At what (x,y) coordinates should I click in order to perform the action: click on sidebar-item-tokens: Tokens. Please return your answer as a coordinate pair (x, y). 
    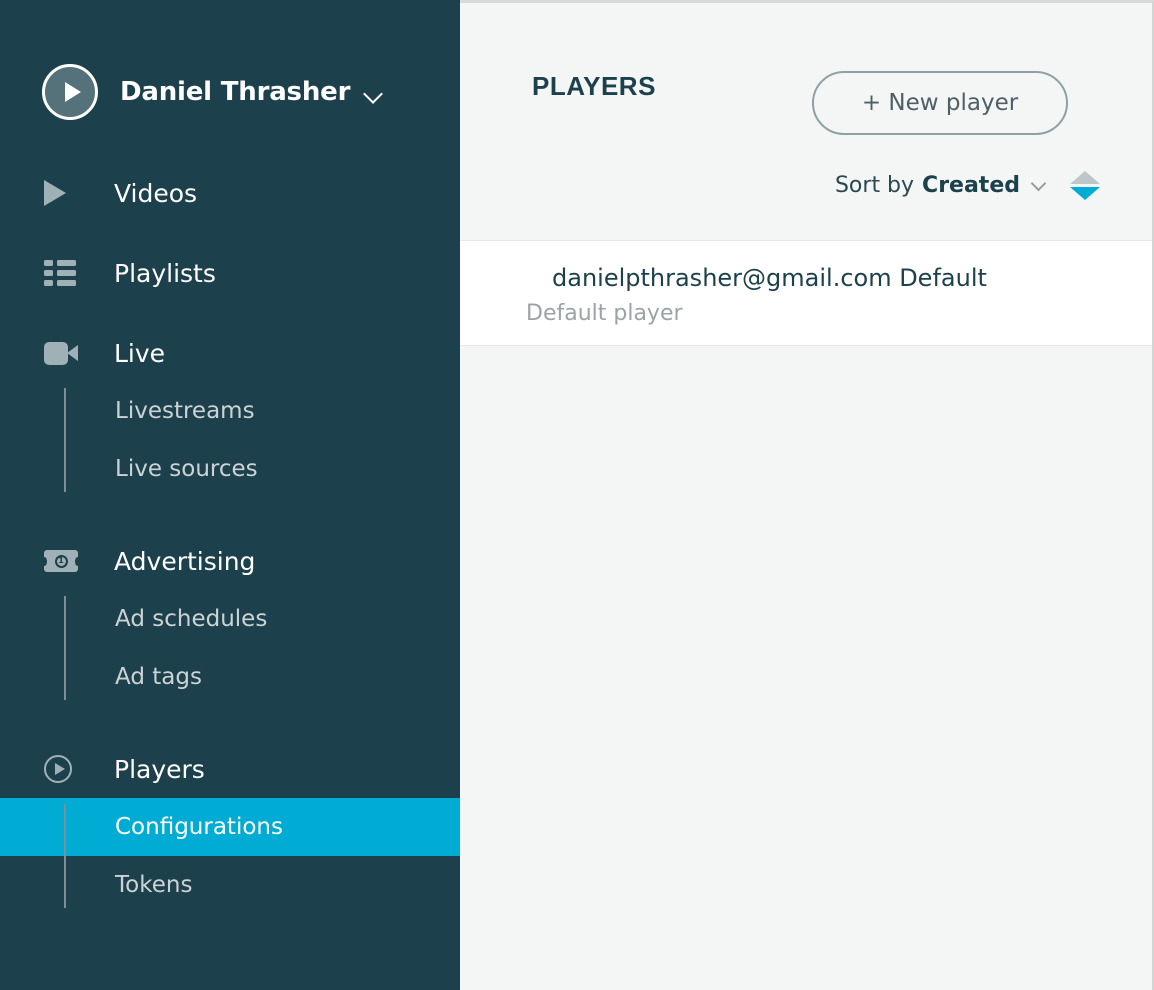
    Looking at the image, I should click on (262, 885).